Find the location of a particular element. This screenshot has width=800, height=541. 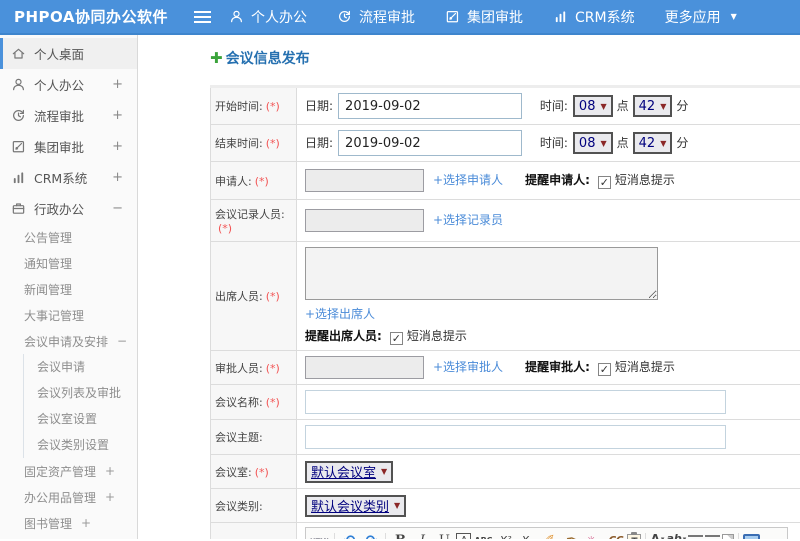

html-source-icon: HTML is located at coordinates (320, 535).